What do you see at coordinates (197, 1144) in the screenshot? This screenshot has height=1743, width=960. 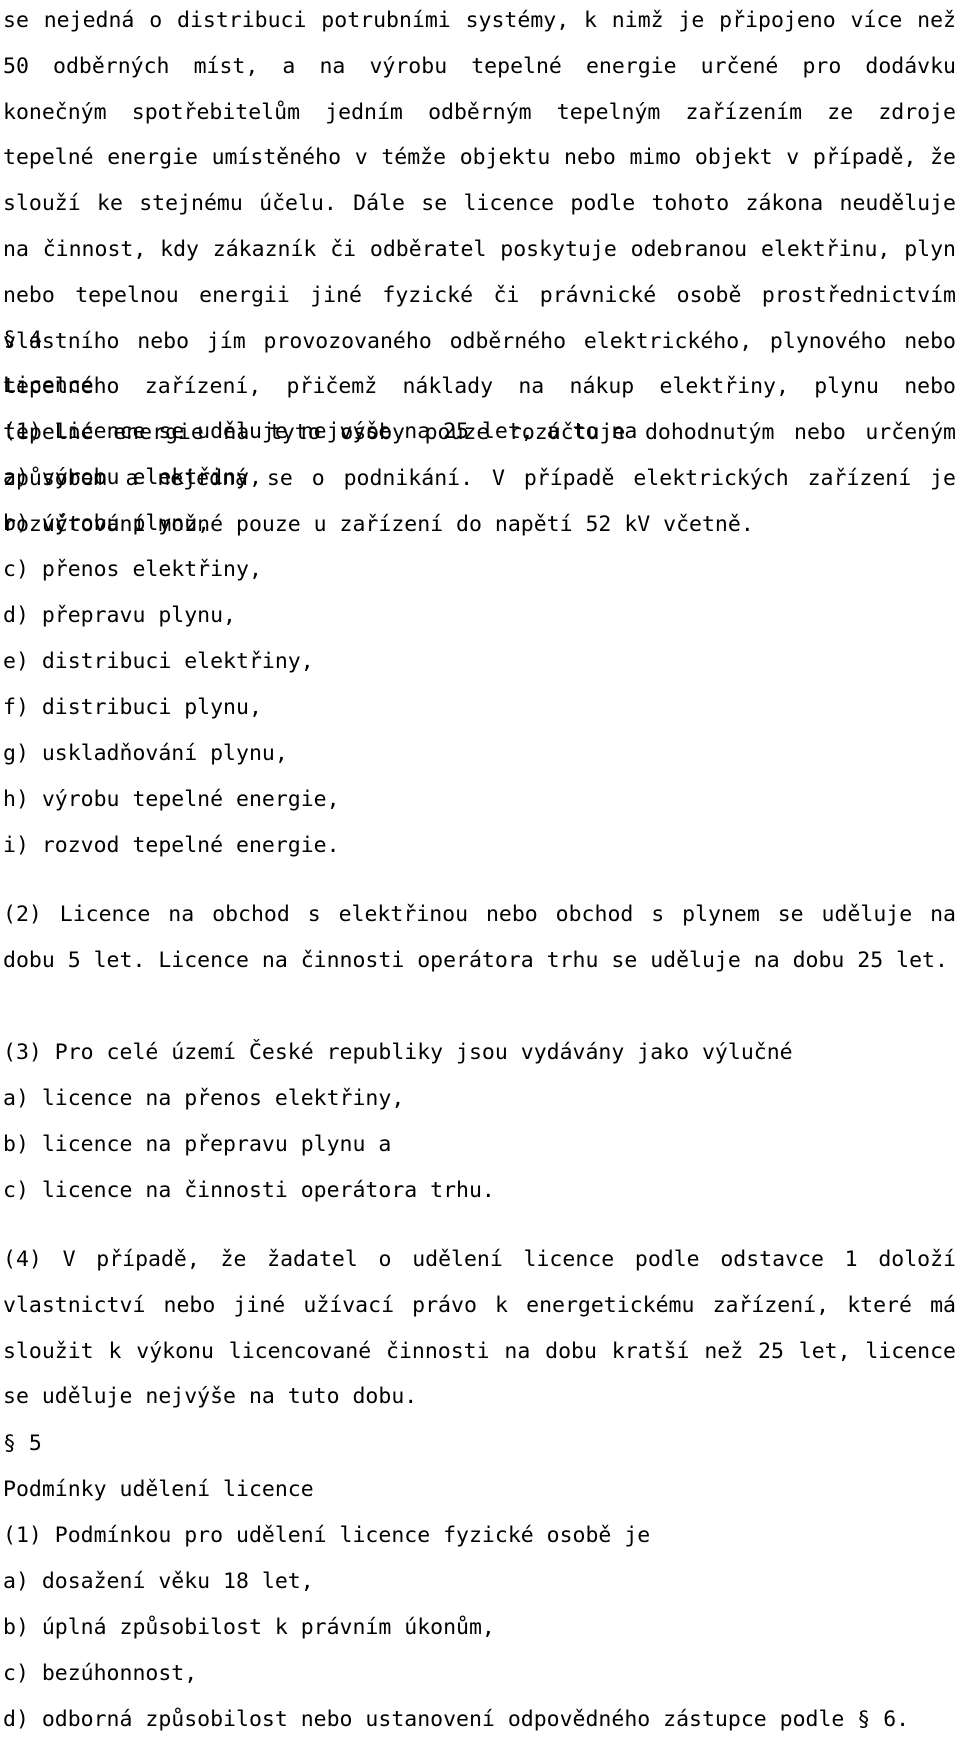 I see `list-item: b) licence na přepravu plynu a` at bounding box center [197, 1144].